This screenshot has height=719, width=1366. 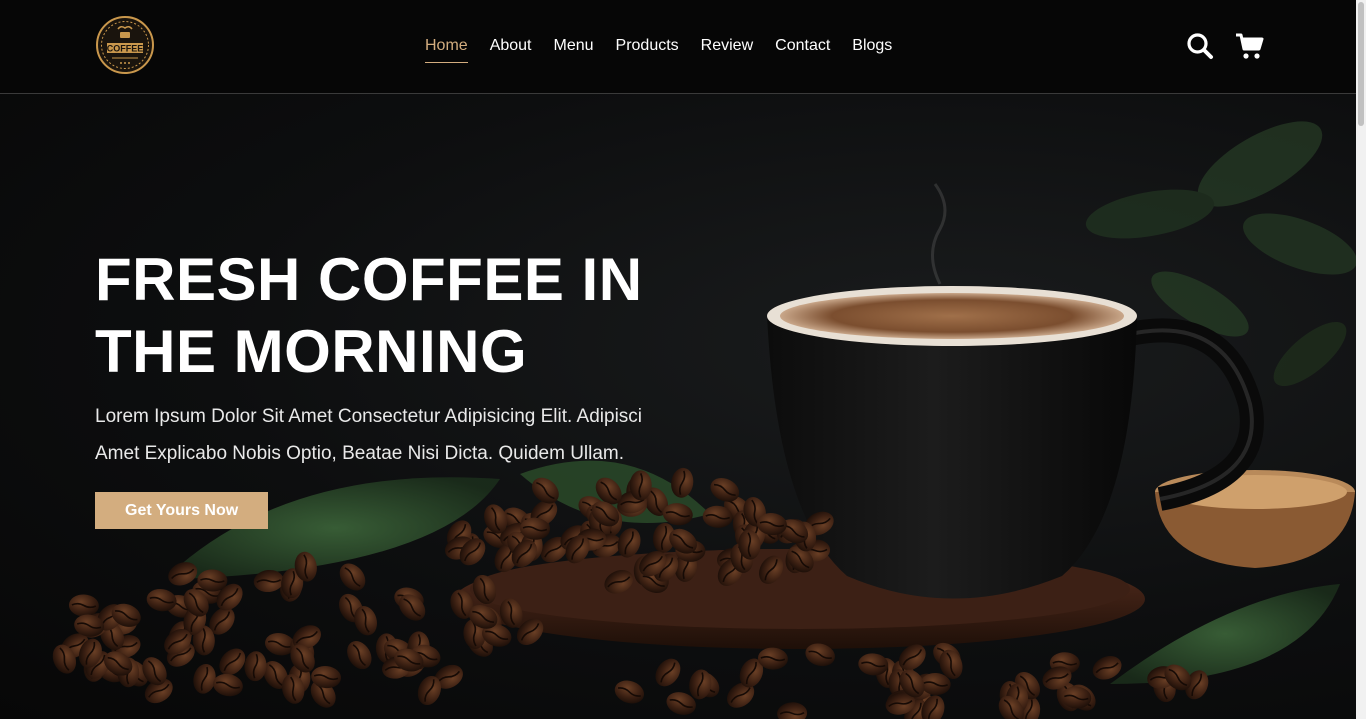 I want to click on scrollbar-thumb, so click(x=1361, y=64).